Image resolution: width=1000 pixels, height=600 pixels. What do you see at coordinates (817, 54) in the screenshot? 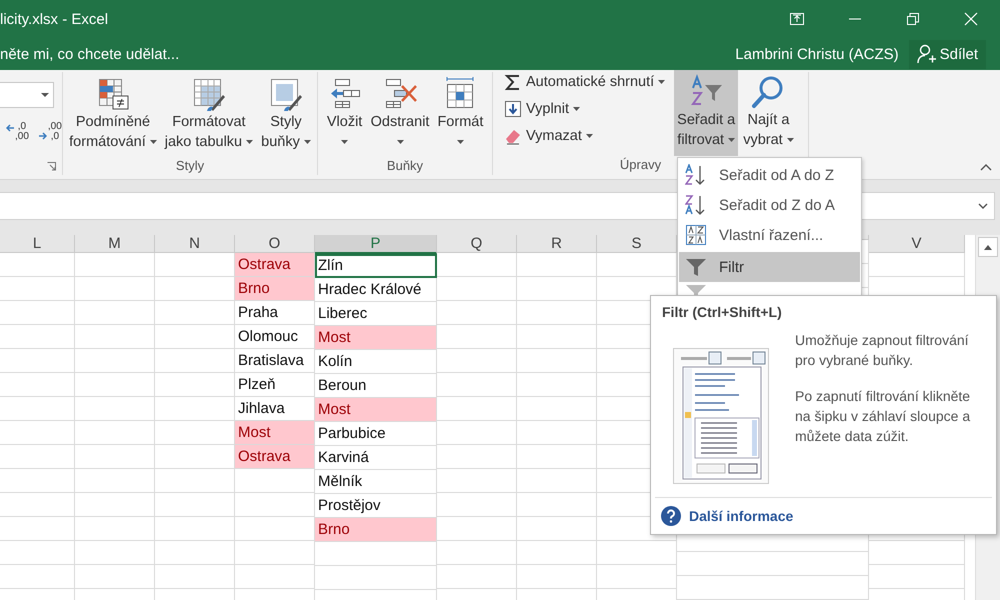
I see `user-name: Lambrini Christu (ACZS)` at bounding box center [817, 54].